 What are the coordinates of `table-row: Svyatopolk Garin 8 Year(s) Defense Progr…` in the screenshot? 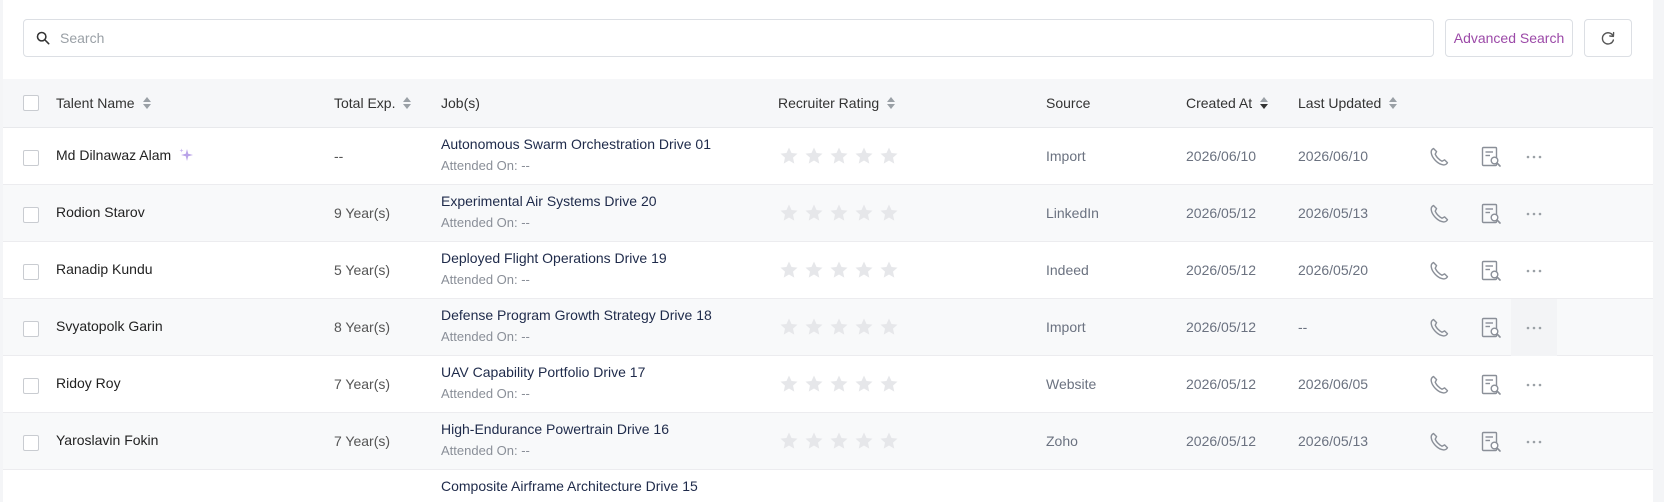 It's located at (828, 327).